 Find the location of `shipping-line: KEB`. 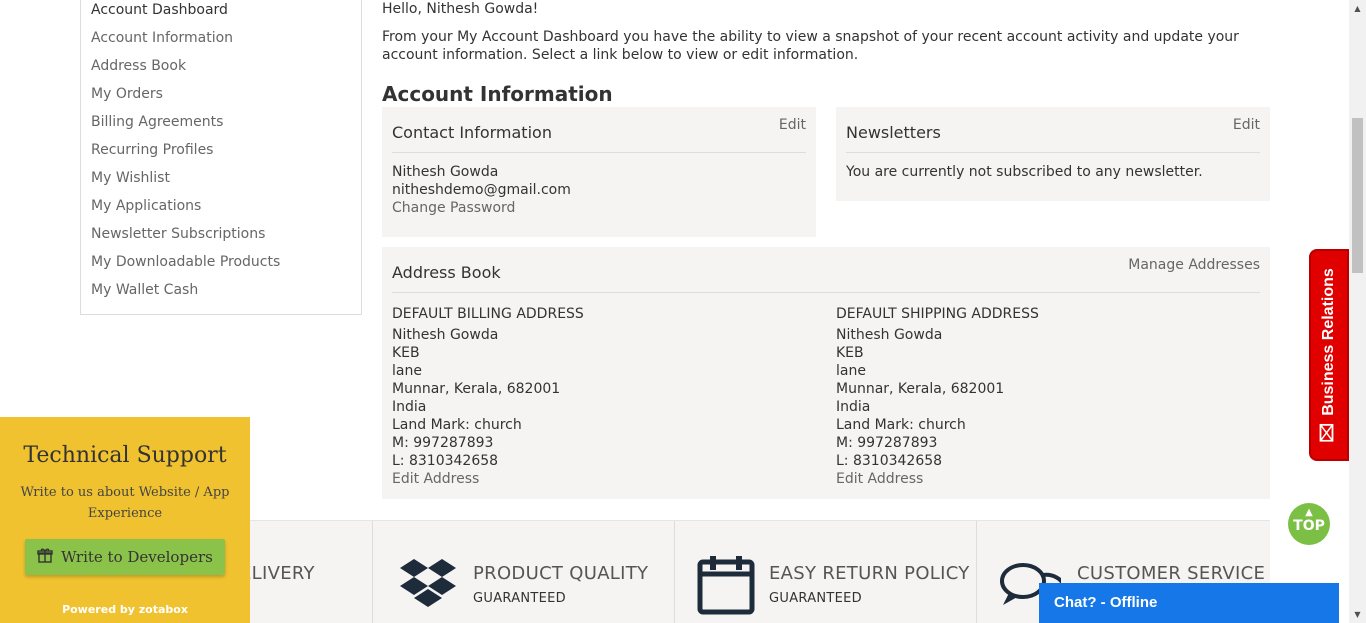

shipping-line: KEB is located at coordinates (850, 353).